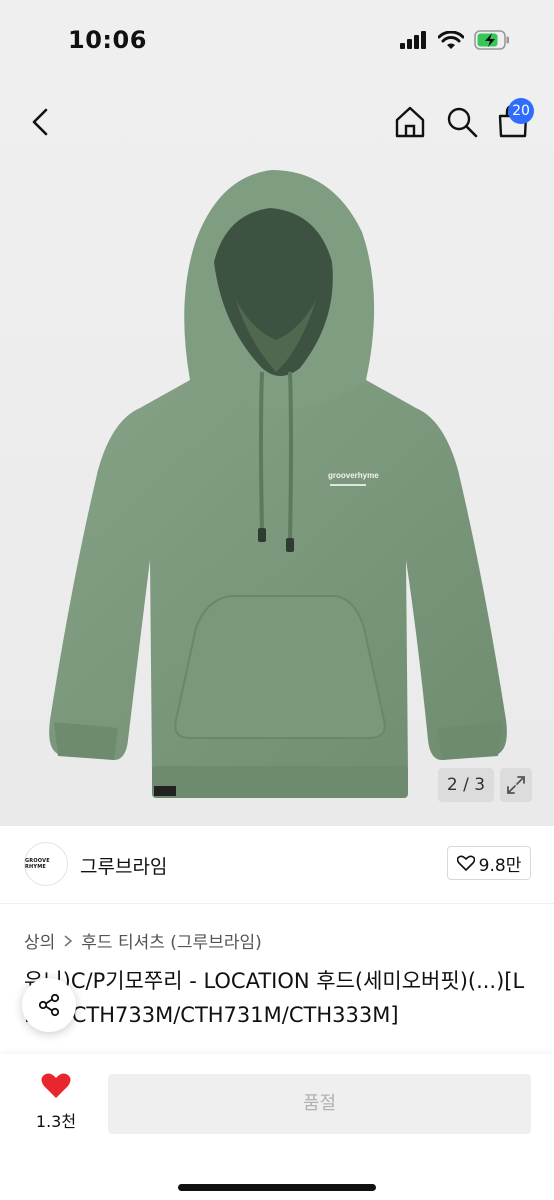 The height and width of the screenshot is (1200, 554). Describe the element at coordinates (107, 40) in the screenshot. I see `status-time: 10:06` at that location.